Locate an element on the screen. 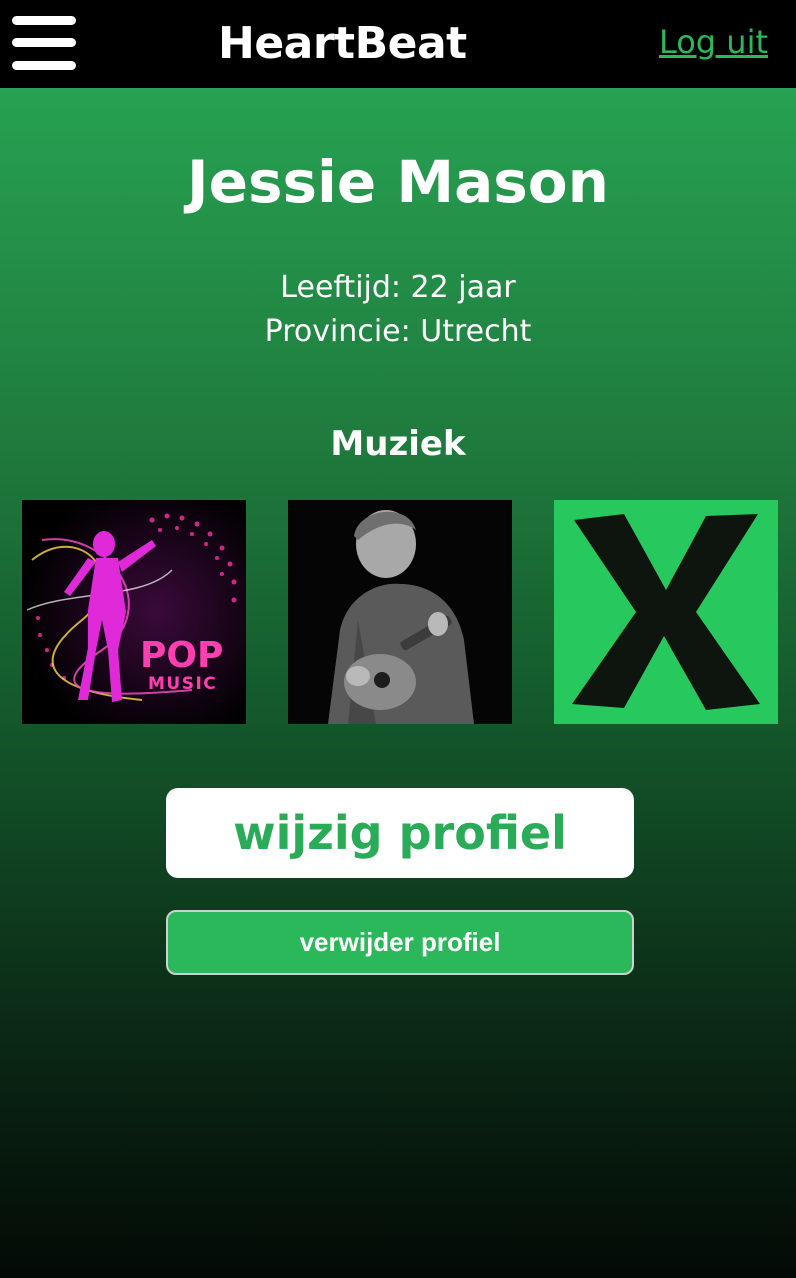 The image size is (796, 1278). pop-music-cover-image: POP MUSIC is located at coordinates (134, 612).